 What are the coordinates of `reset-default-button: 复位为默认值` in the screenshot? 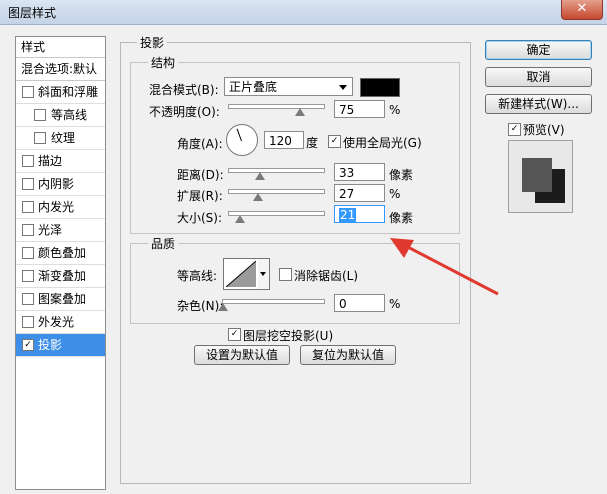 It's located at (348, 355).